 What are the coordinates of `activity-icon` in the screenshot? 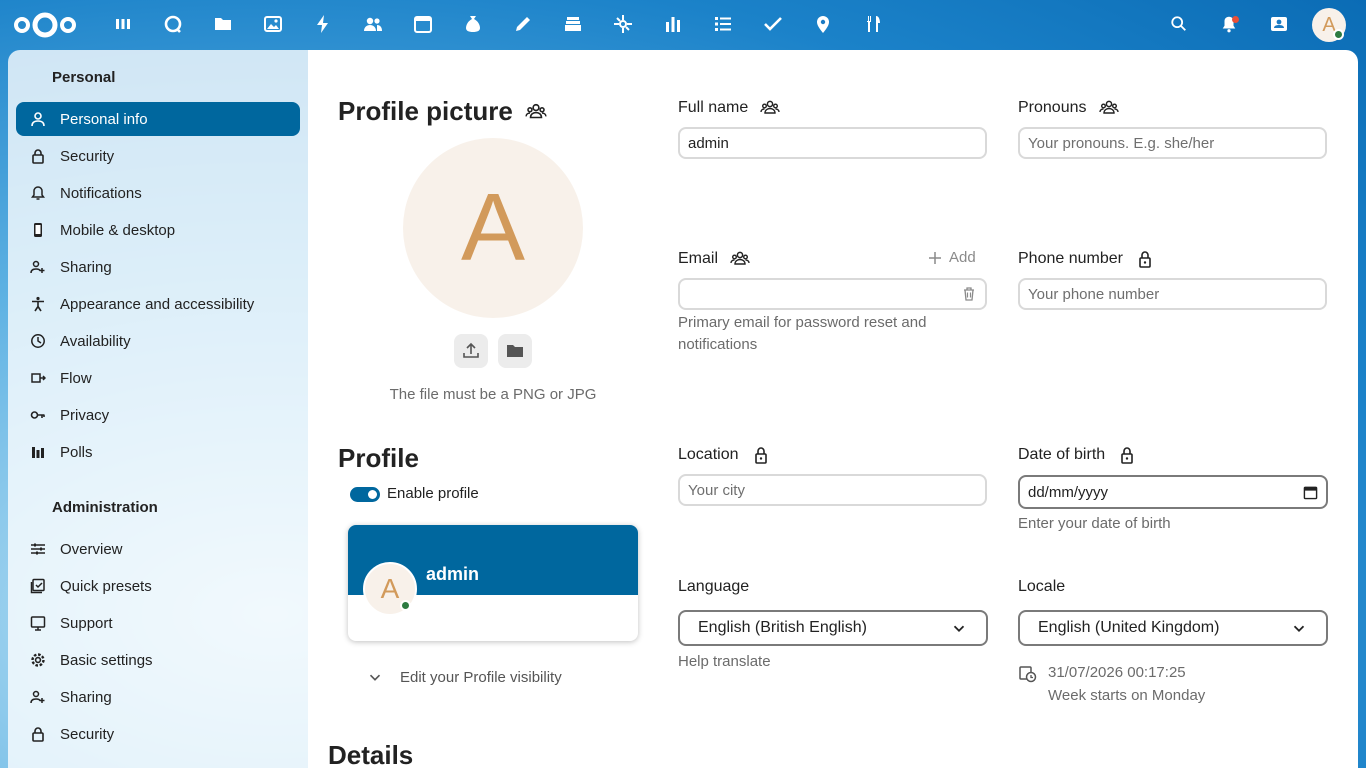 It's located at (323, 24).